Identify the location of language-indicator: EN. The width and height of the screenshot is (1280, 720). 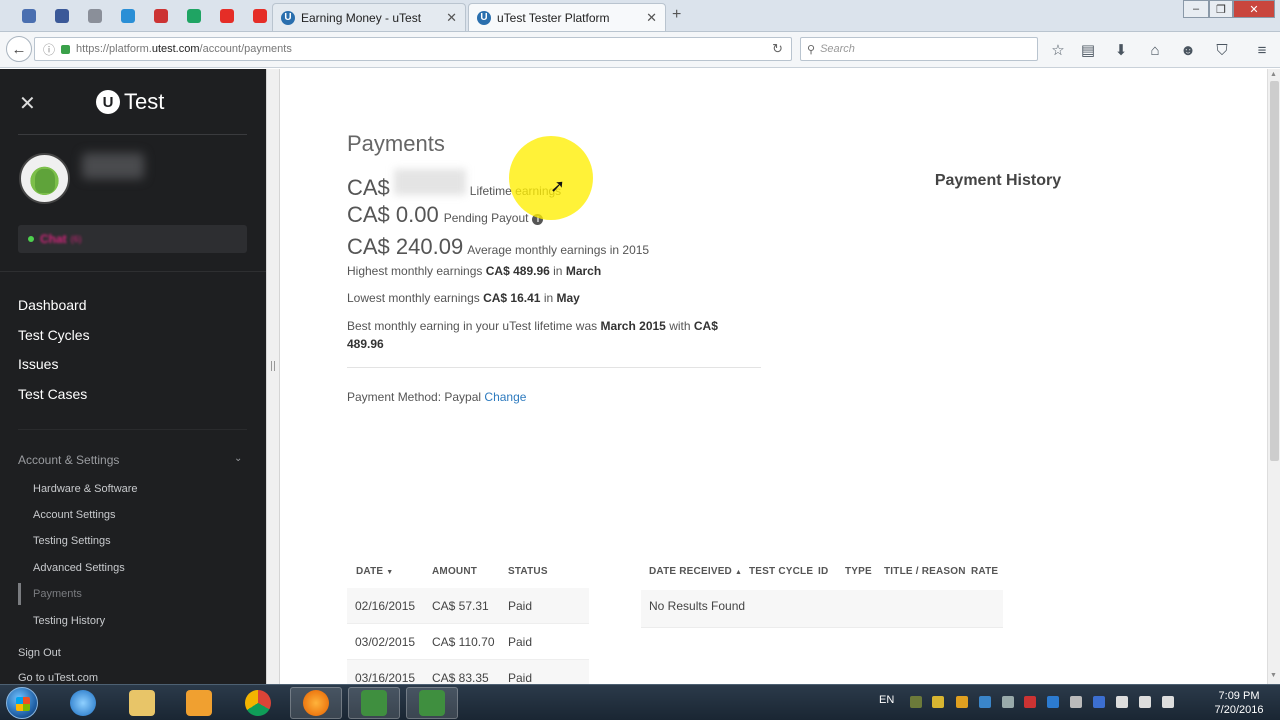
(886, 700).